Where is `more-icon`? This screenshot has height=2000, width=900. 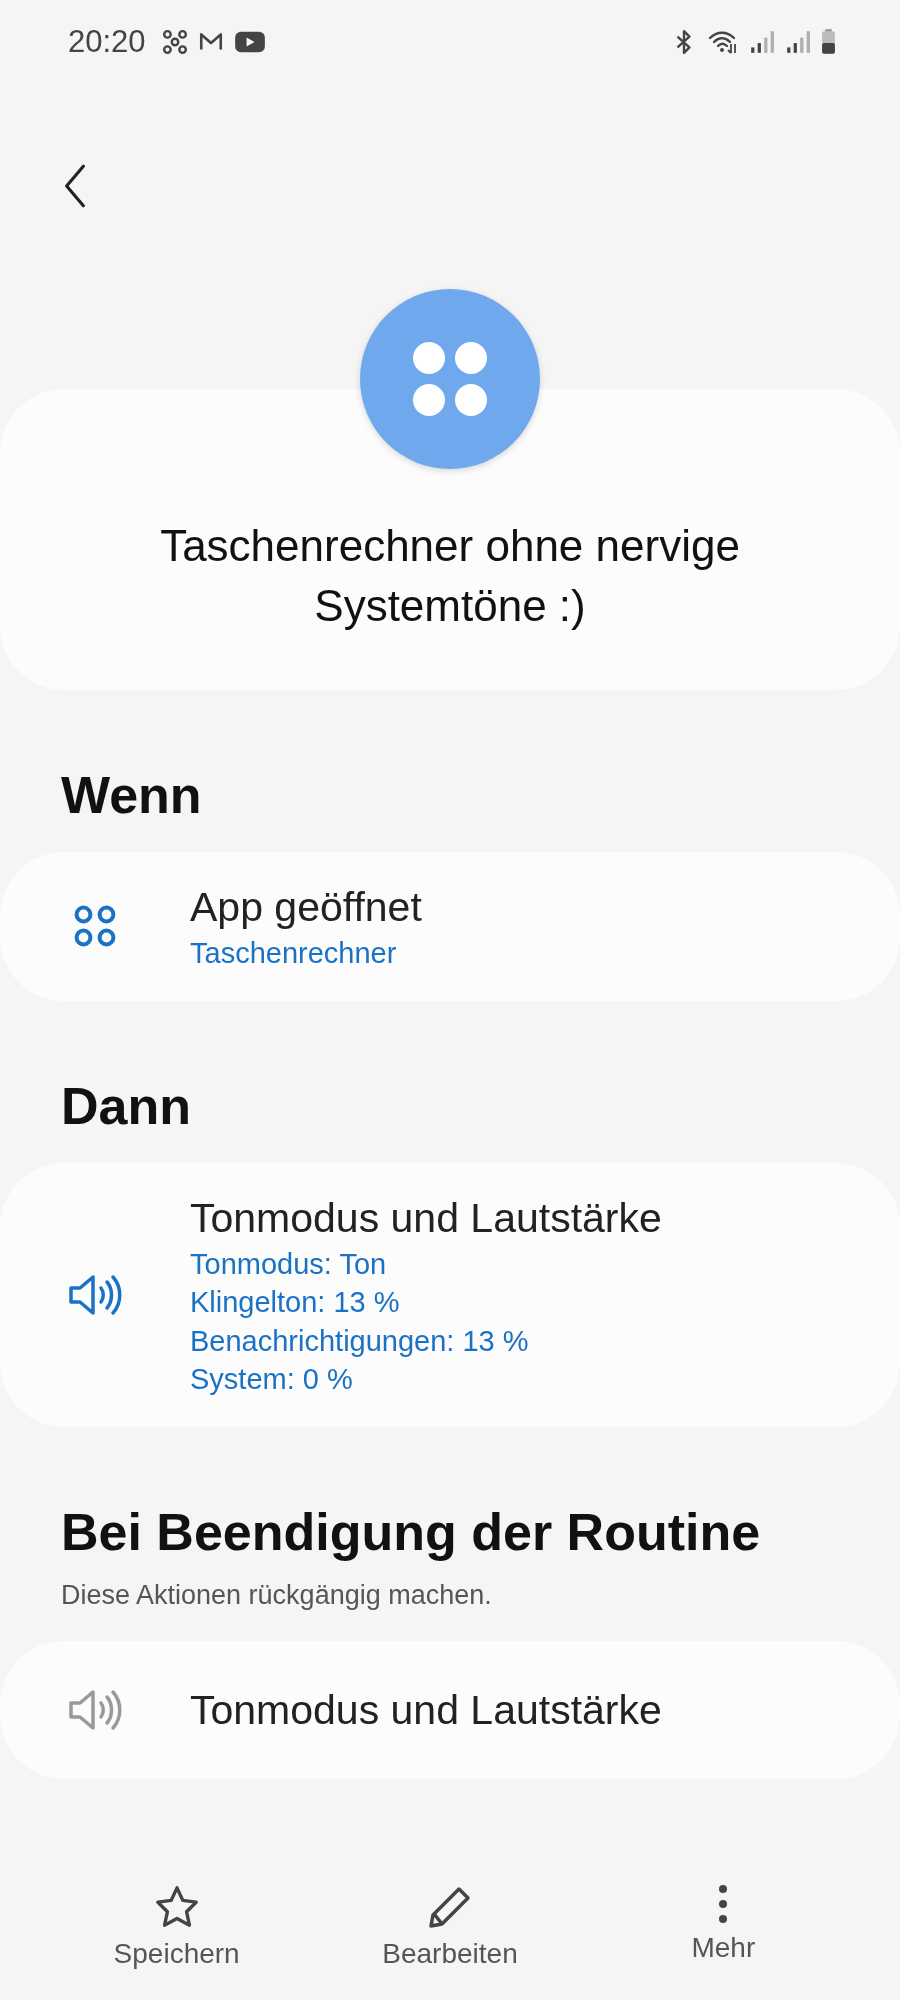
more-icon is located at coordinates (723, 1904).